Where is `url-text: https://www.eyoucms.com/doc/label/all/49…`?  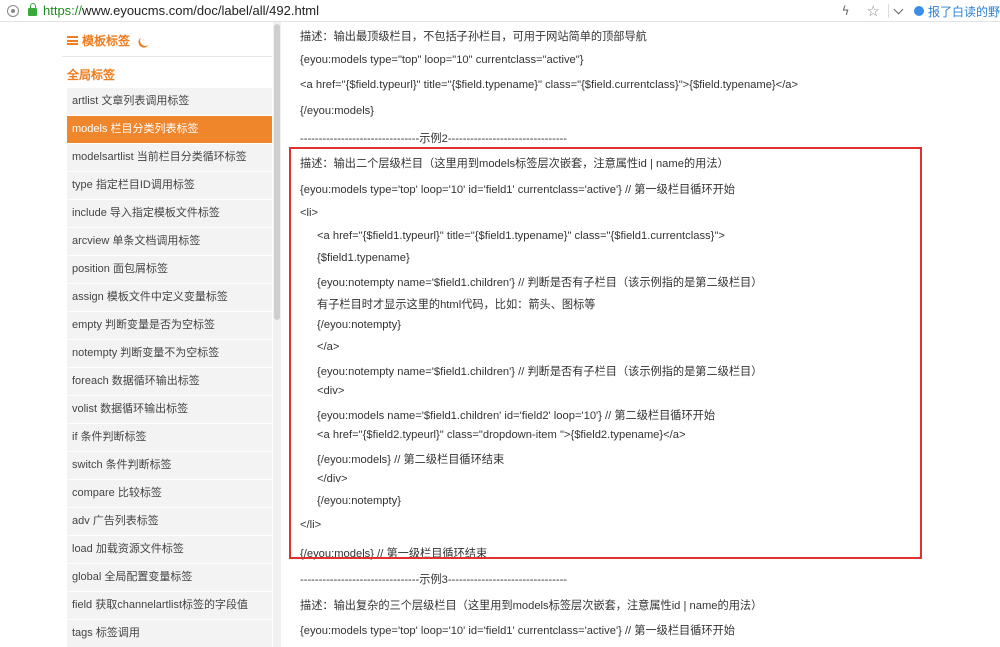 url-text: https://www.eyoucms.com/doc/label/all/49… is located at coordinates (181, 10).